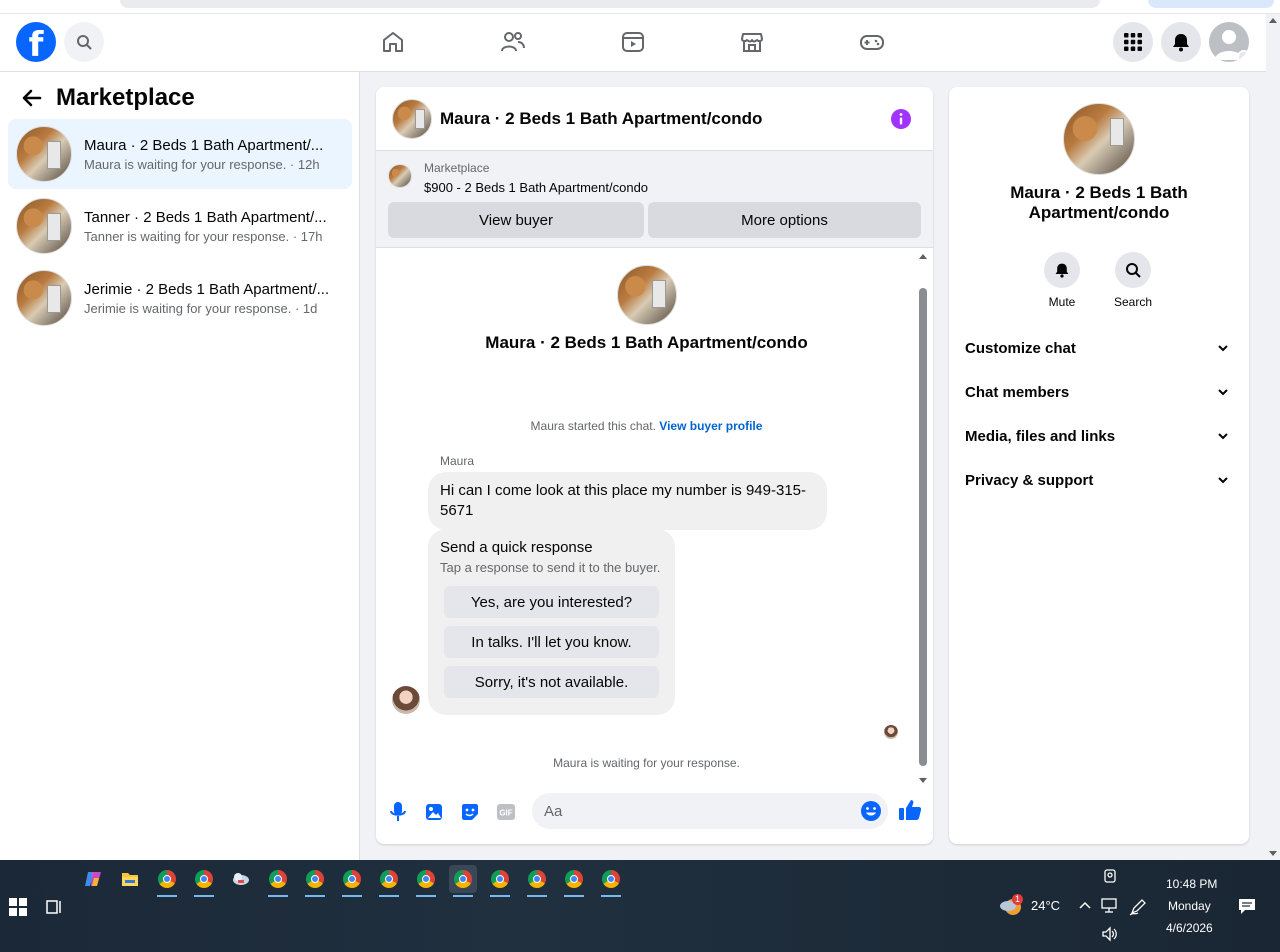 Image resolution: width=1280 pixels, height=952 pixels. I want to click on chrome-icon, so click(167, 879).